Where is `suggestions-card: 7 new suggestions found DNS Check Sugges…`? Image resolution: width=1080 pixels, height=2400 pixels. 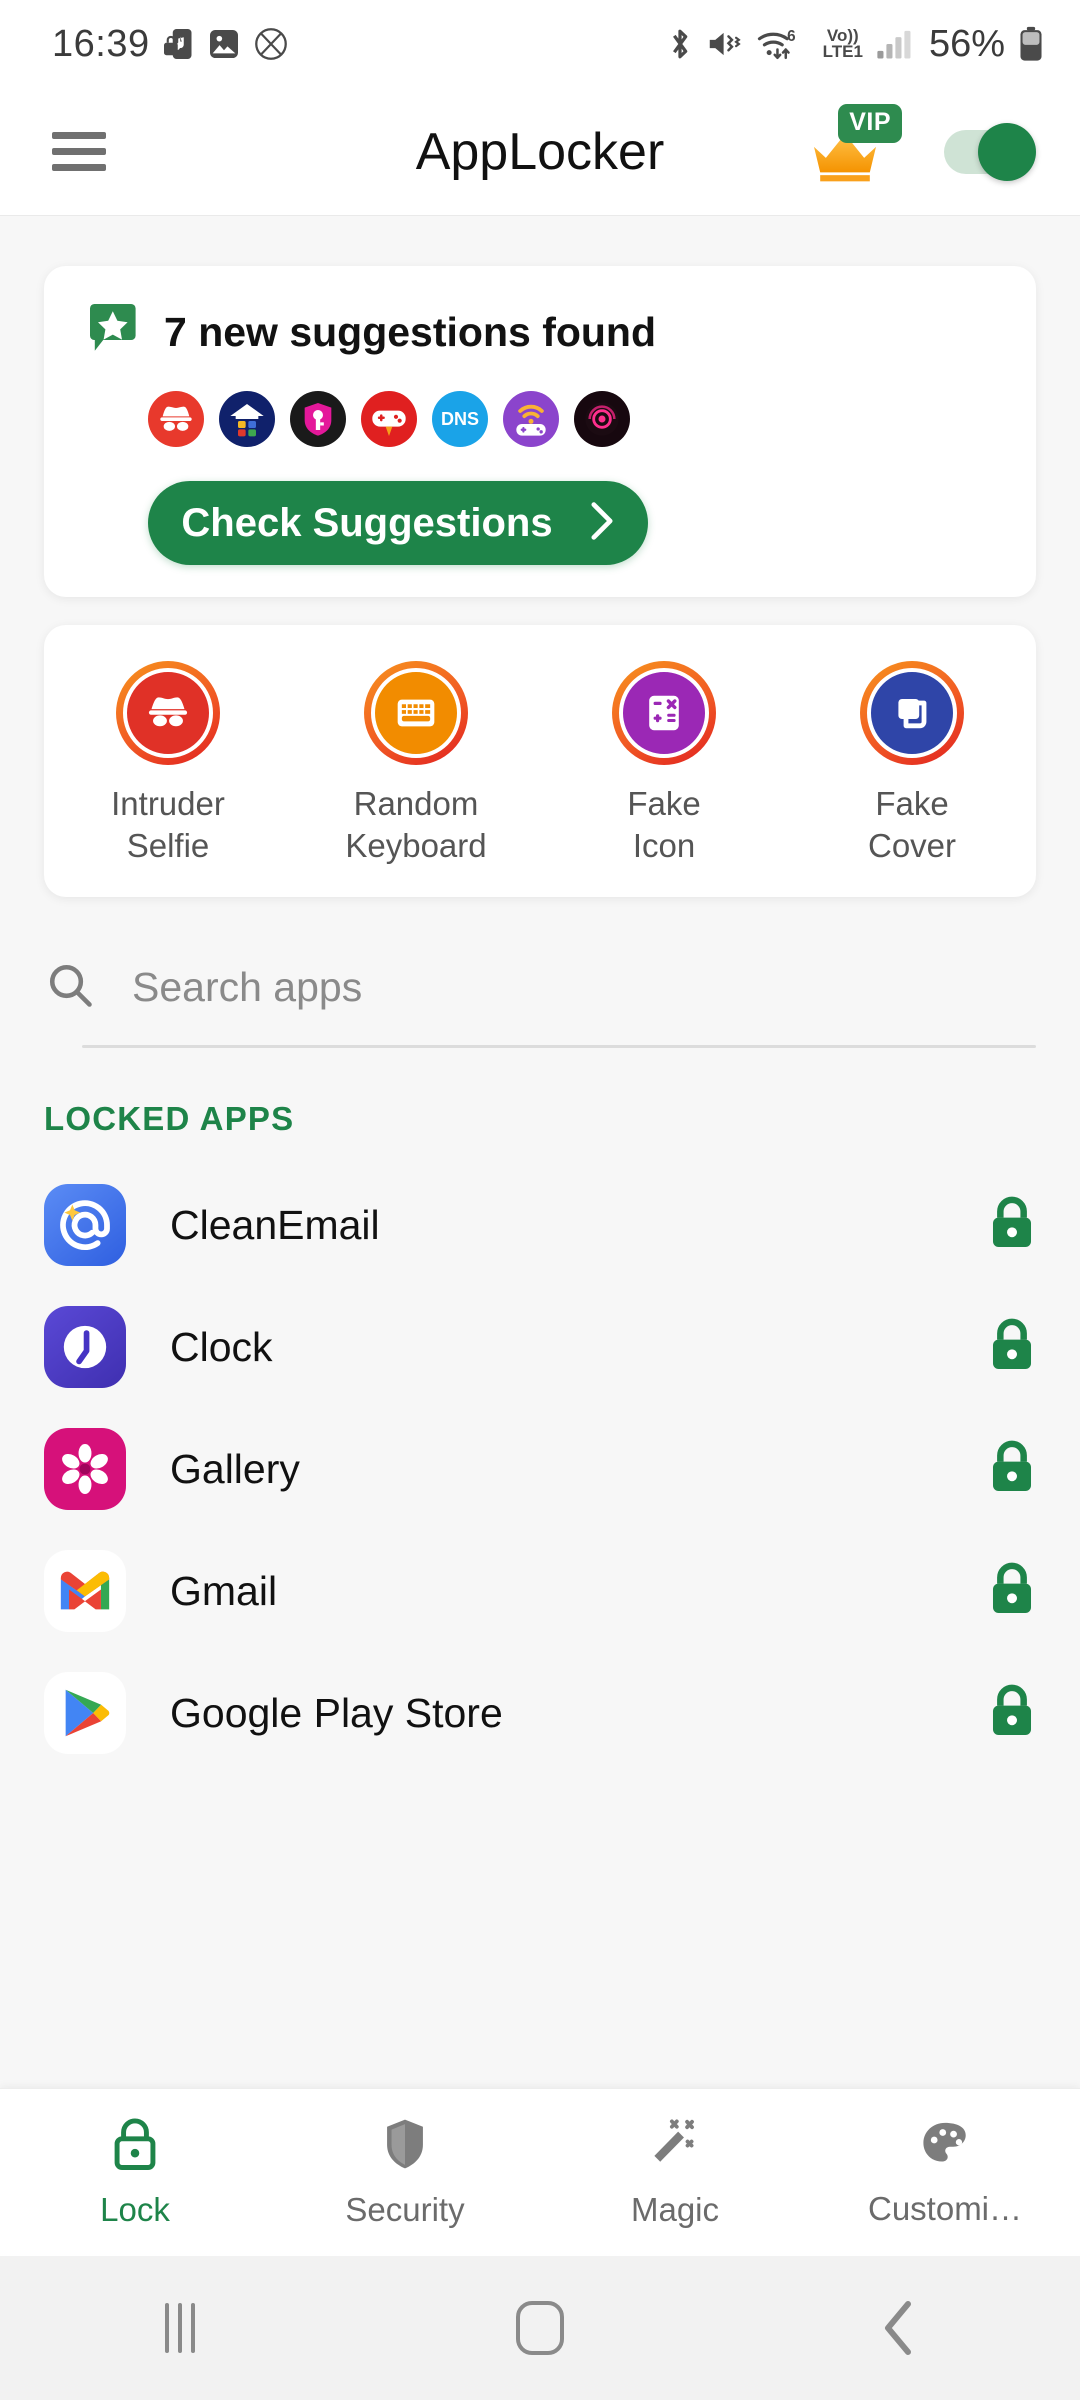 suggestions-card: 7 new suggestions found DNS Check Sugges… is located at coordinates (540, 431).